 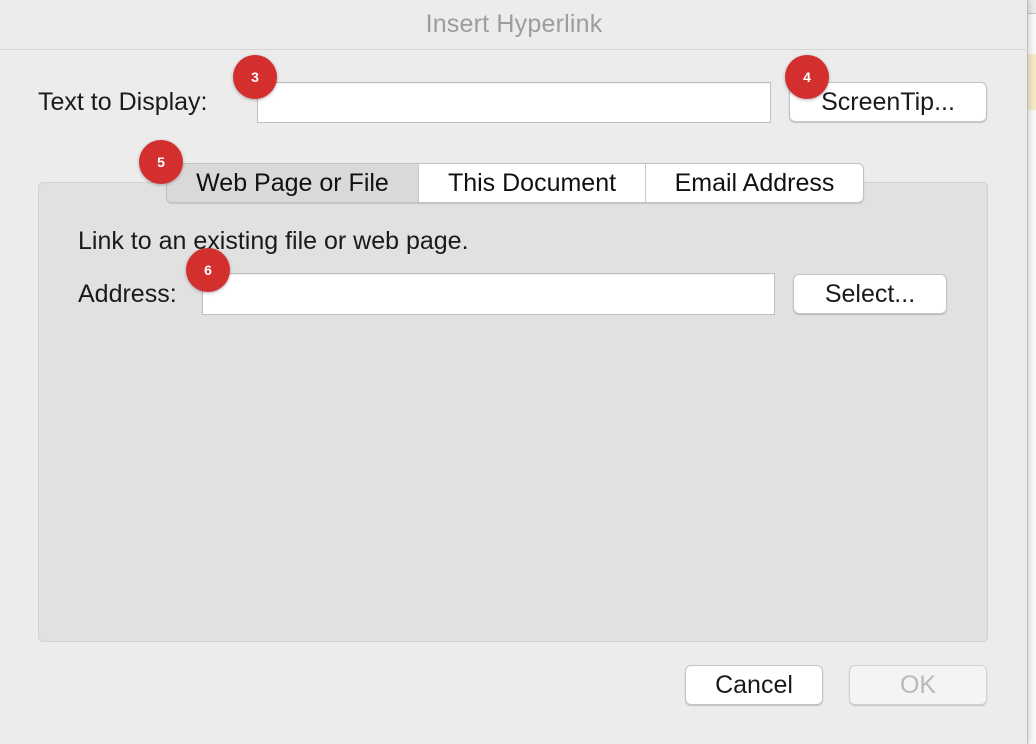 What do you see at coordinates (161, 162) in the screenshot?
I see `annotation-badge-5: 5` at bounding box center [161, 162].